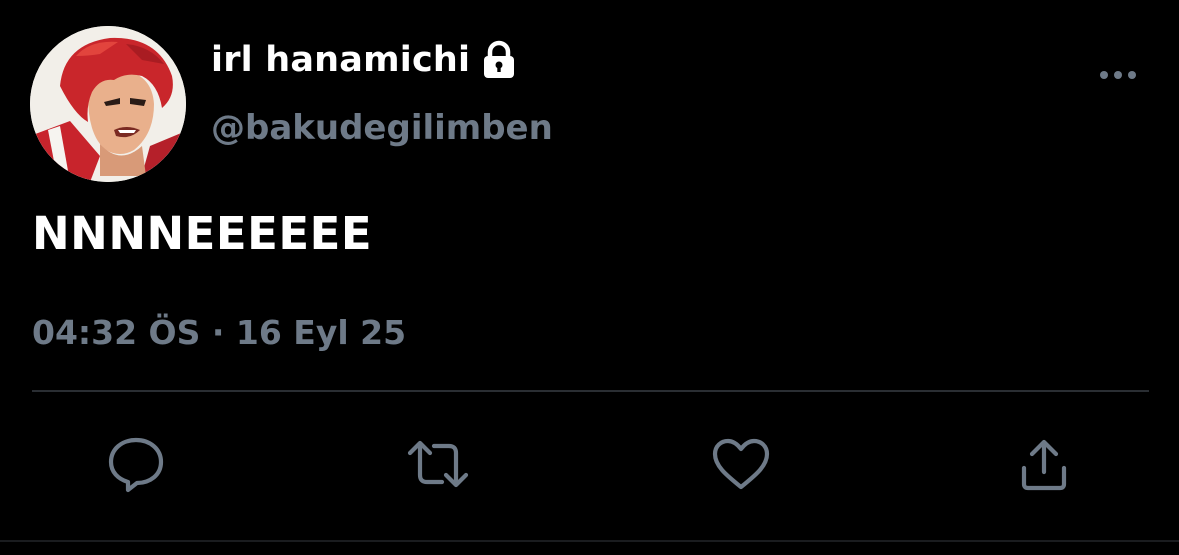 Image resolution: width=1179 pixels, height=555 pixels. I want to click on reply-icon, so click(136, 465).